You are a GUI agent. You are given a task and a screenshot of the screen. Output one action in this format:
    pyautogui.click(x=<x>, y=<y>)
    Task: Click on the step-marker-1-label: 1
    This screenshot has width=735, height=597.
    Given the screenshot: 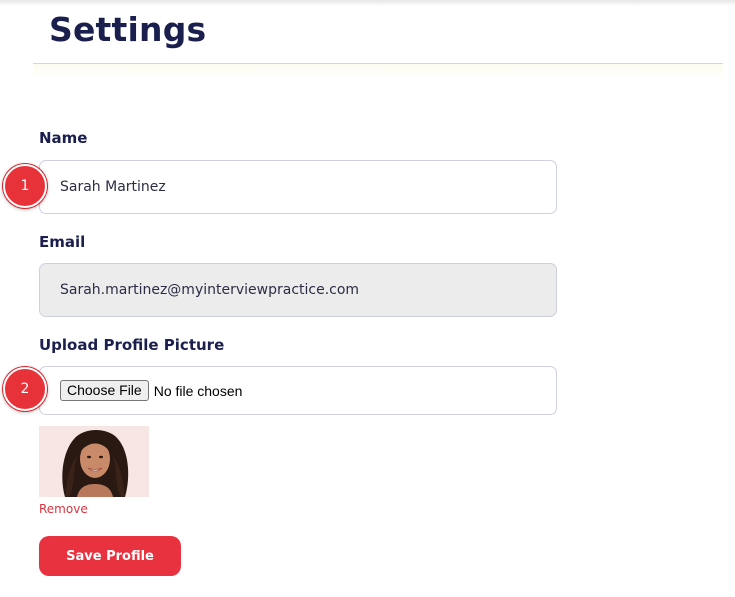 What is the action you would take?
    pyautogui.click(x=25, y=186)
    